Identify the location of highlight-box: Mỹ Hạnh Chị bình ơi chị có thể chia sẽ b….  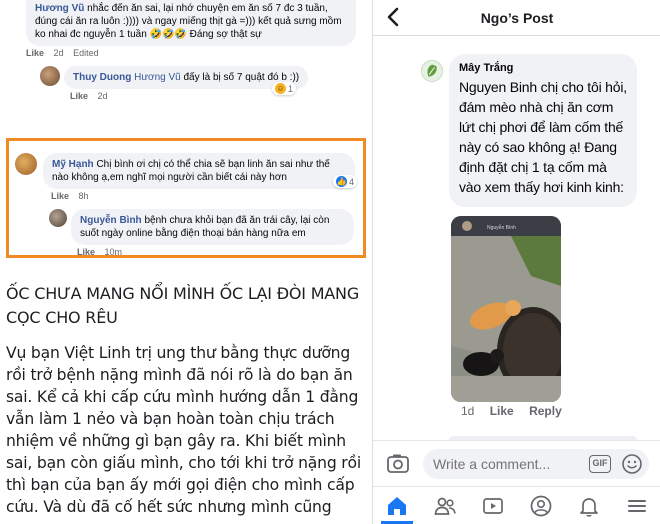
(186, 198).